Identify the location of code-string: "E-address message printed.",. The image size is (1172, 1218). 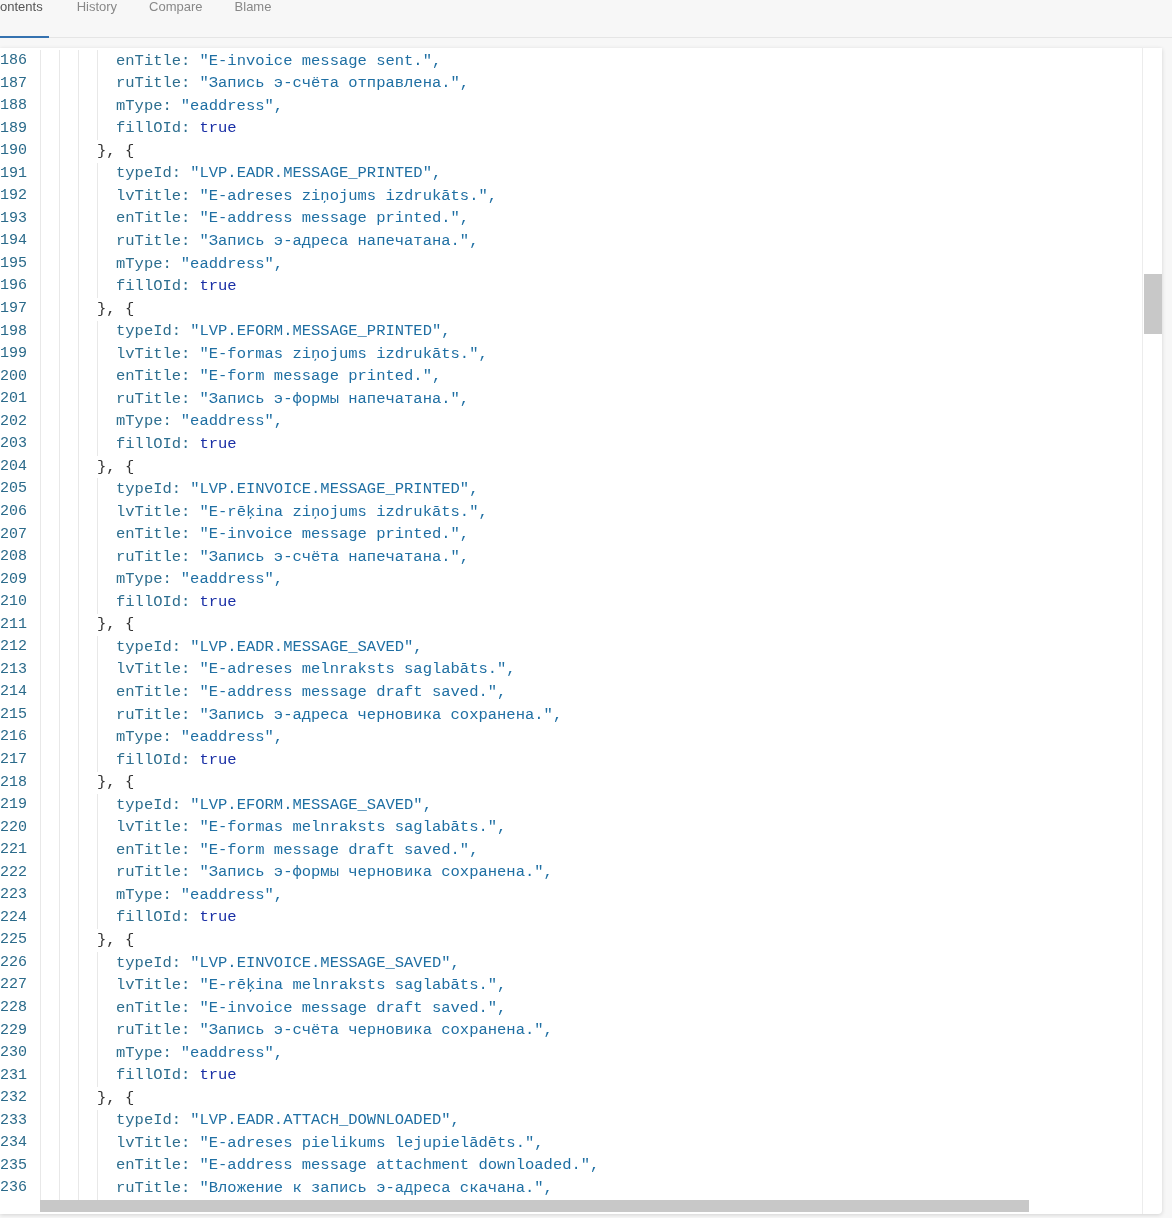
(334, 219).